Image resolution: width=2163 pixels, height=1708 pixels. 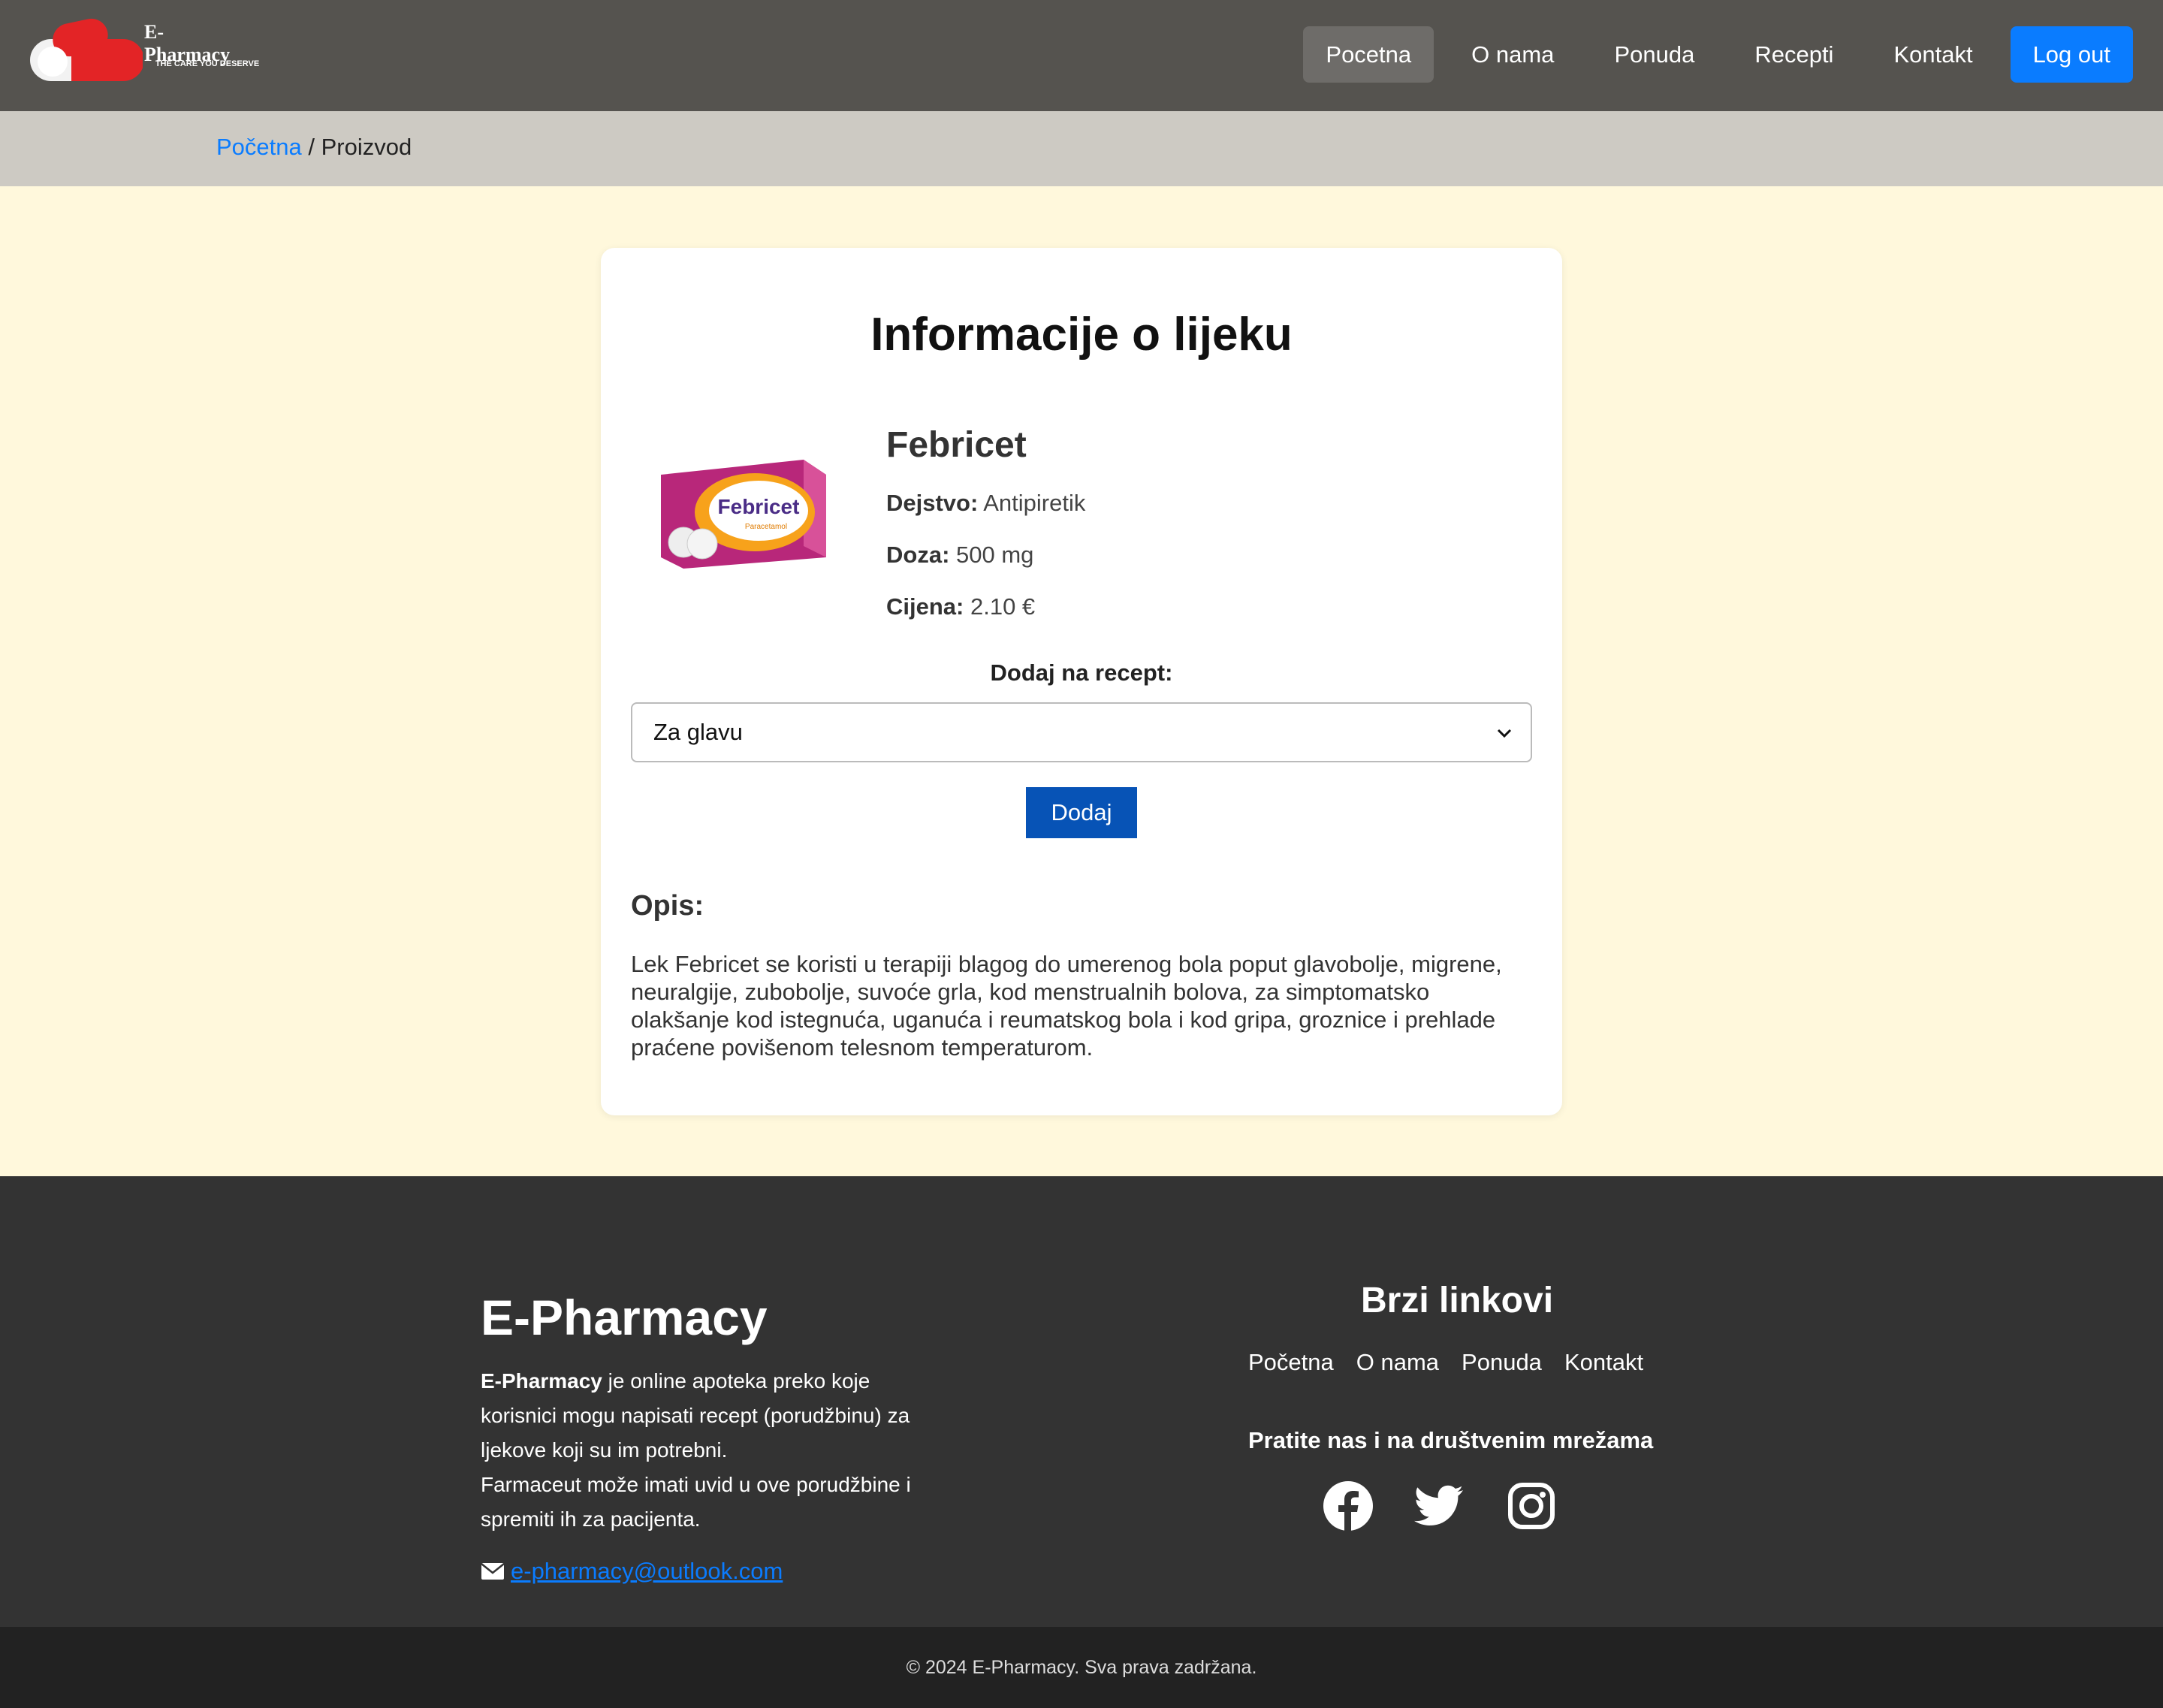 What do you see at coordinates (1081, 148) in the screenshot?
I see `breadcrumb-bar: Početna / Proizvod` at bounding box center [1081, 148].